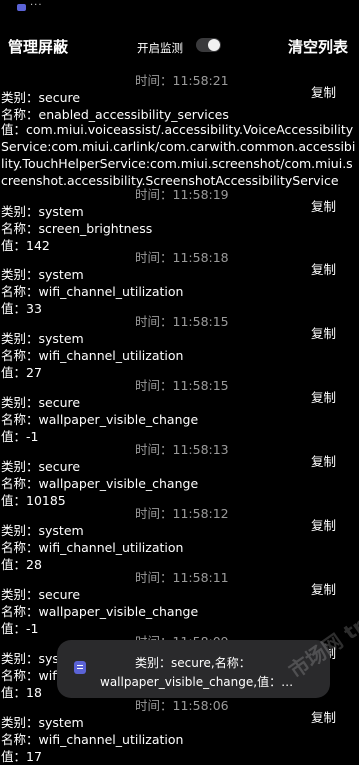 The height and width of the screenshot is (765, 359). I want to click on more-notifications-icon: ···, so click(36, 5).